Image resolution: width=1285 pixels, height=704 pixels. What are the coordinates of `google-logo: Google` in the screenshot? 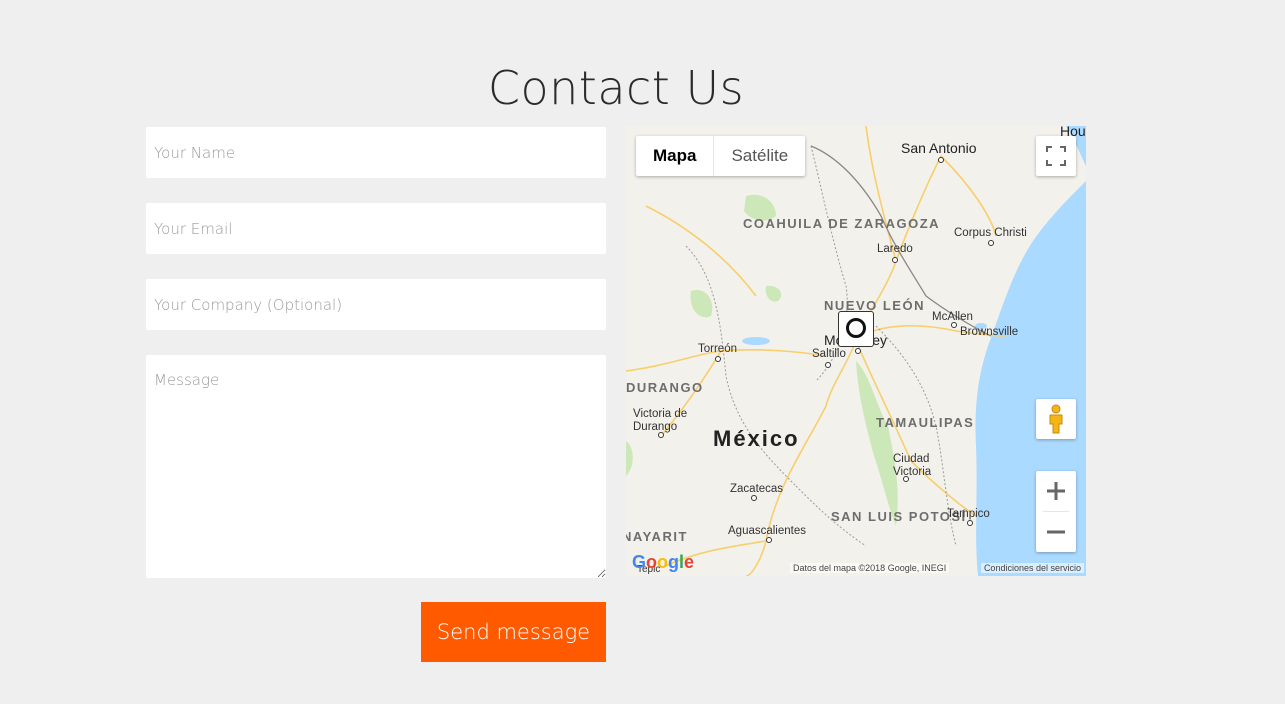 It's located at (663, 562).